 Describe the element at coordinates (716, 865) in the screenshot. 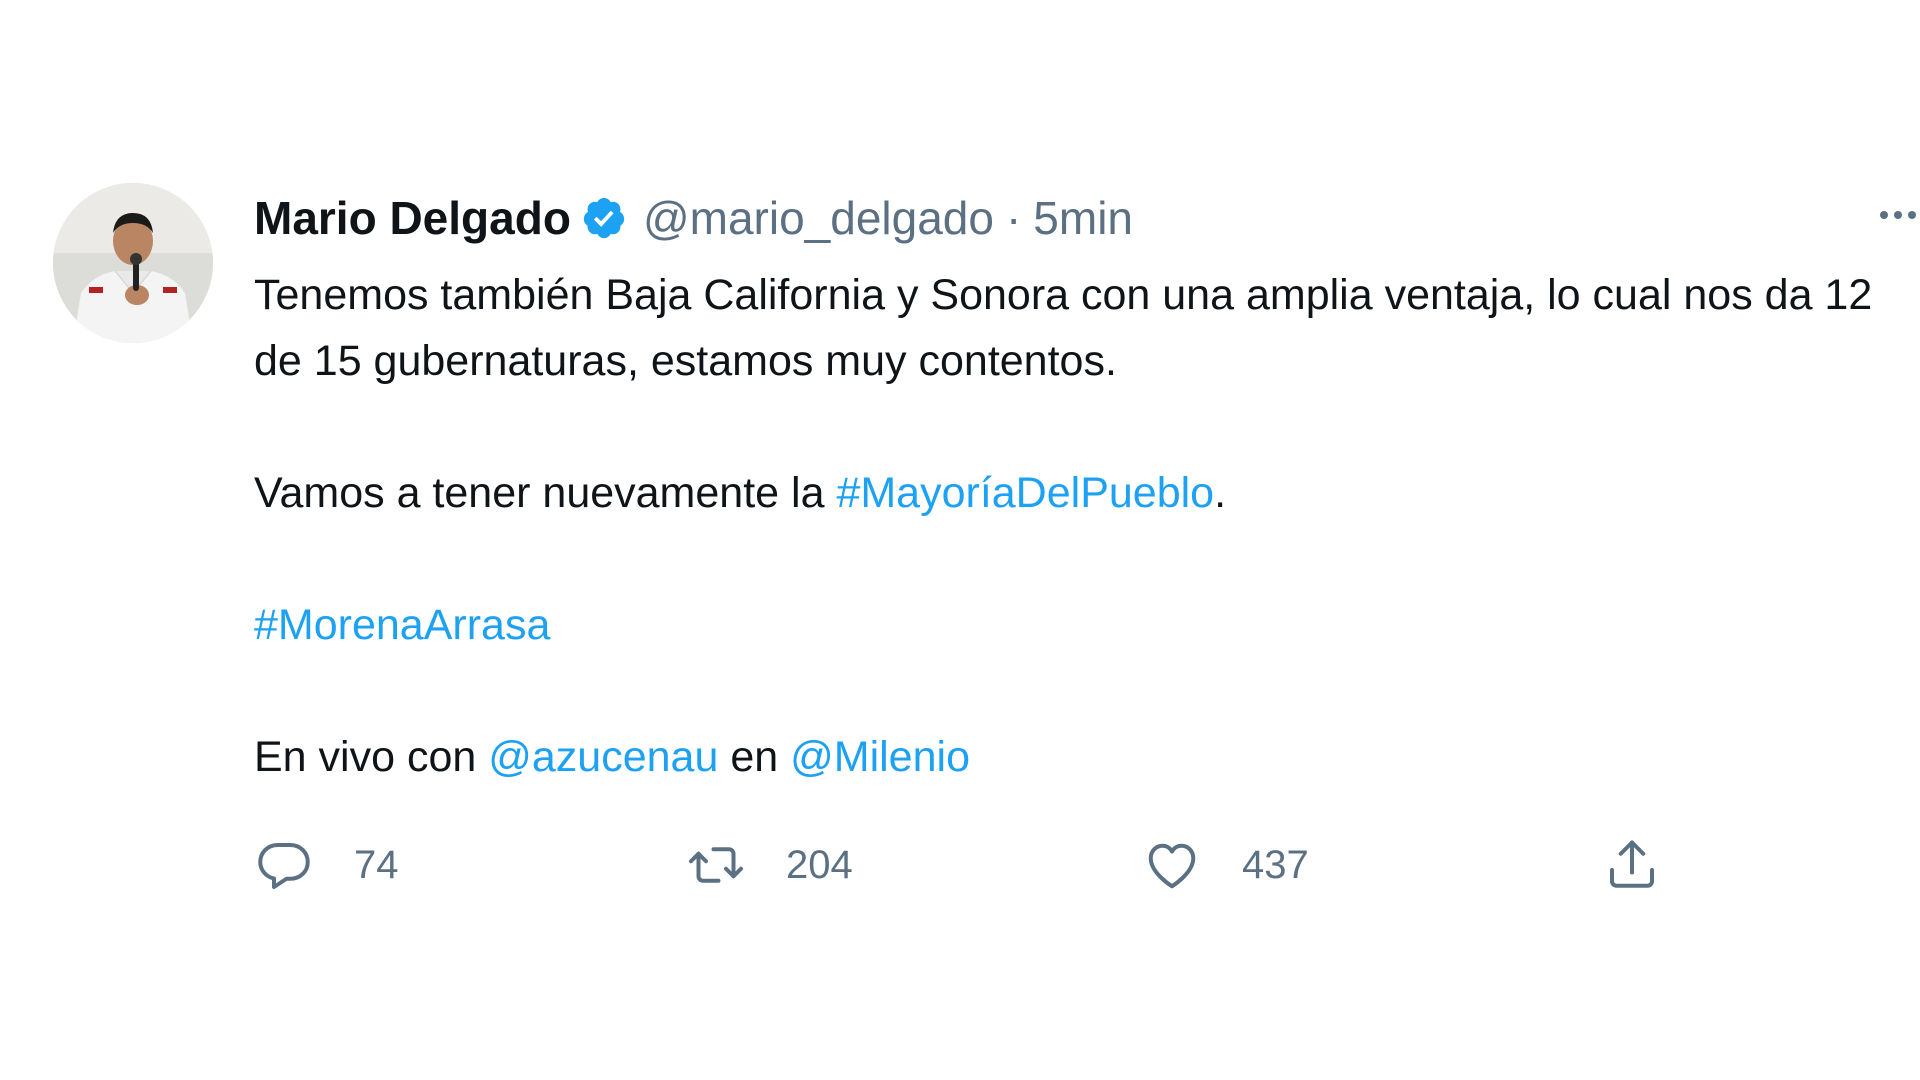

I see `retweet-icon` at that location.